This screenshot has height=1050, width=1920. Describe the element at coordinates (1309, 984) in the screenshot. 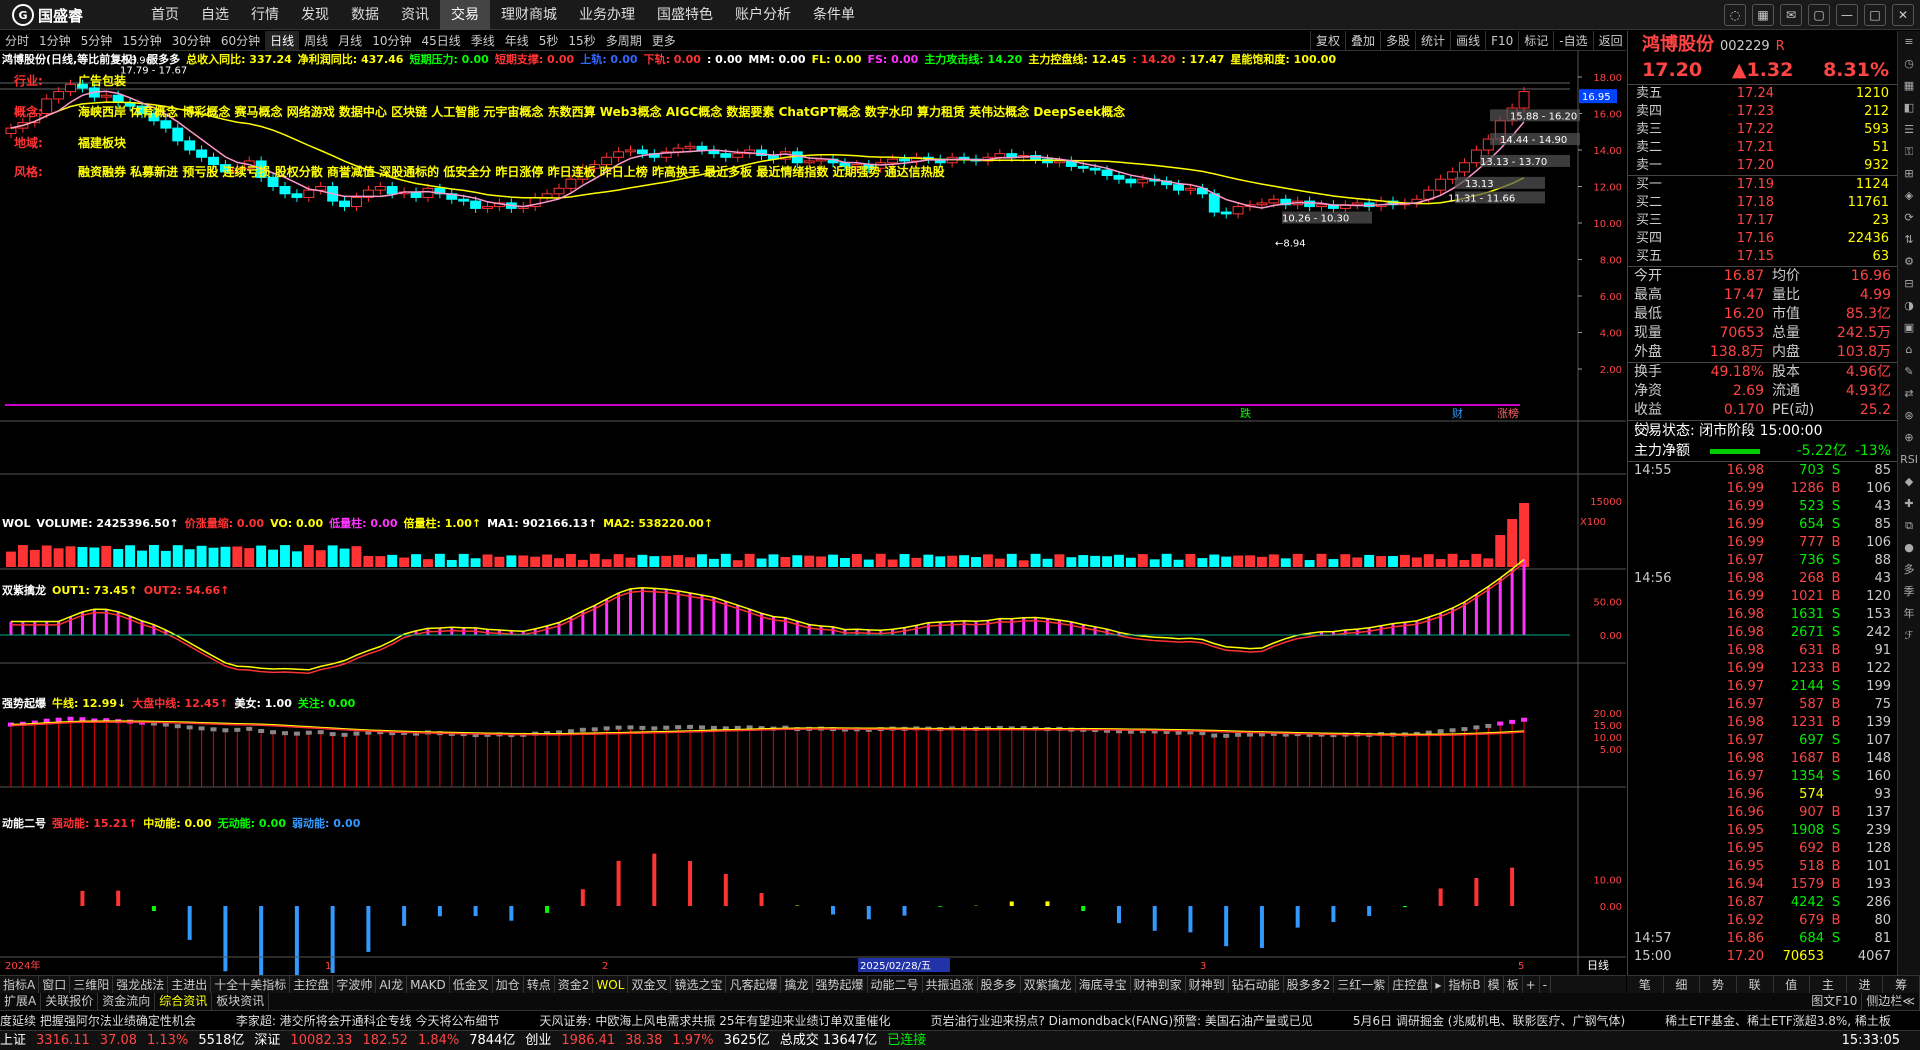

I see `indicator-tab: 股多多2` at that location.